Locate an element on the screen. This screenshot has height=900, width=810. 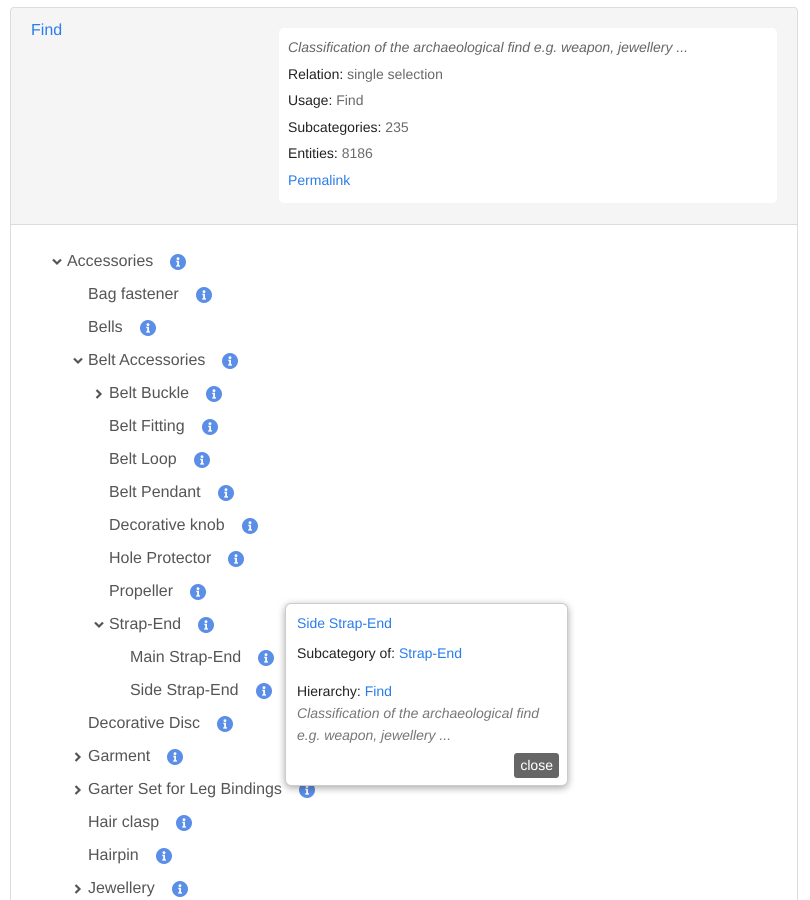
permalink-link: Permalink is located at coordinates (319, 180).